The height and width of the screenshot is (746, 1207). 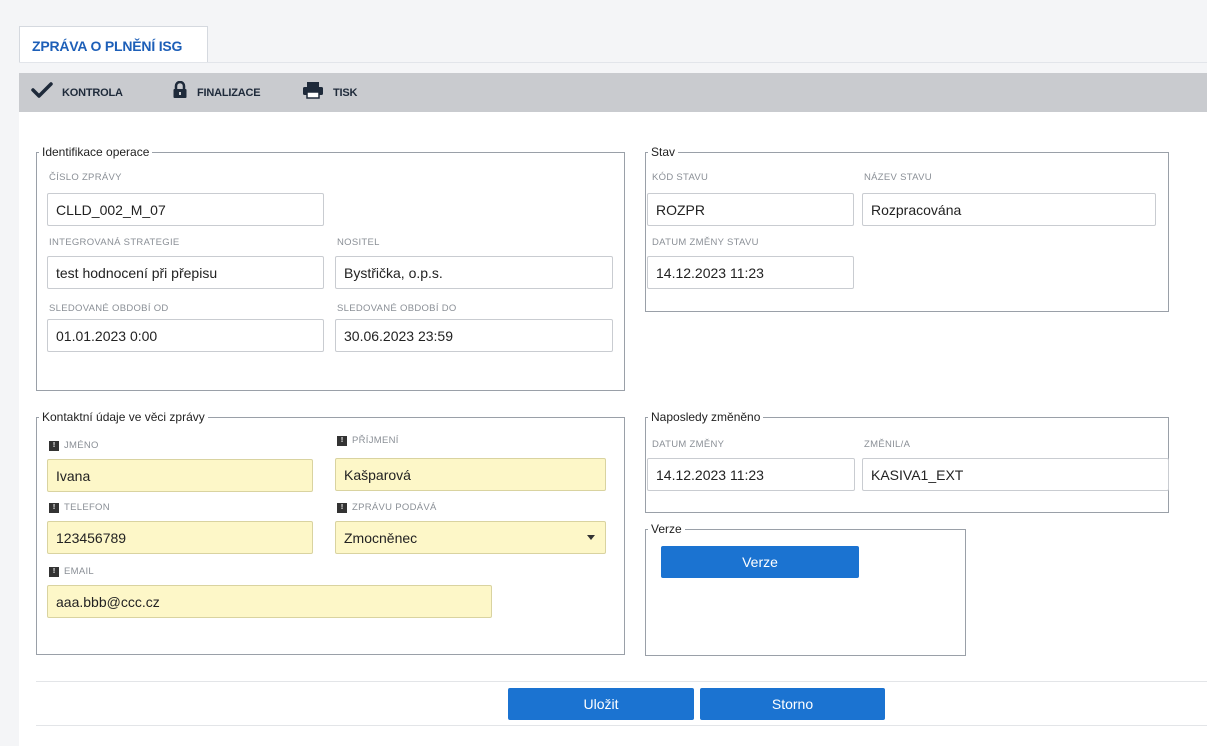 I want to click on zmenil-field: KASIVA1_EXT, so click(x=1015, y=474).